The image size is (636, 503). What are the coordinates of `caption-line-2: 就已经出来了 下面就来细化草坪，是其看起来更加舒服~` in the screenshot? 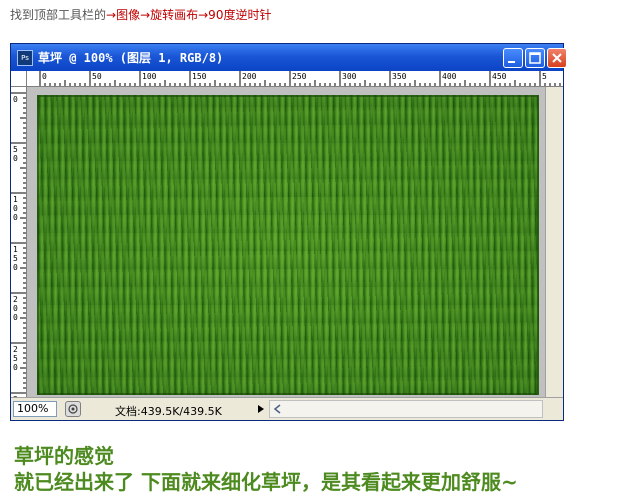 It's located at (266, 482).